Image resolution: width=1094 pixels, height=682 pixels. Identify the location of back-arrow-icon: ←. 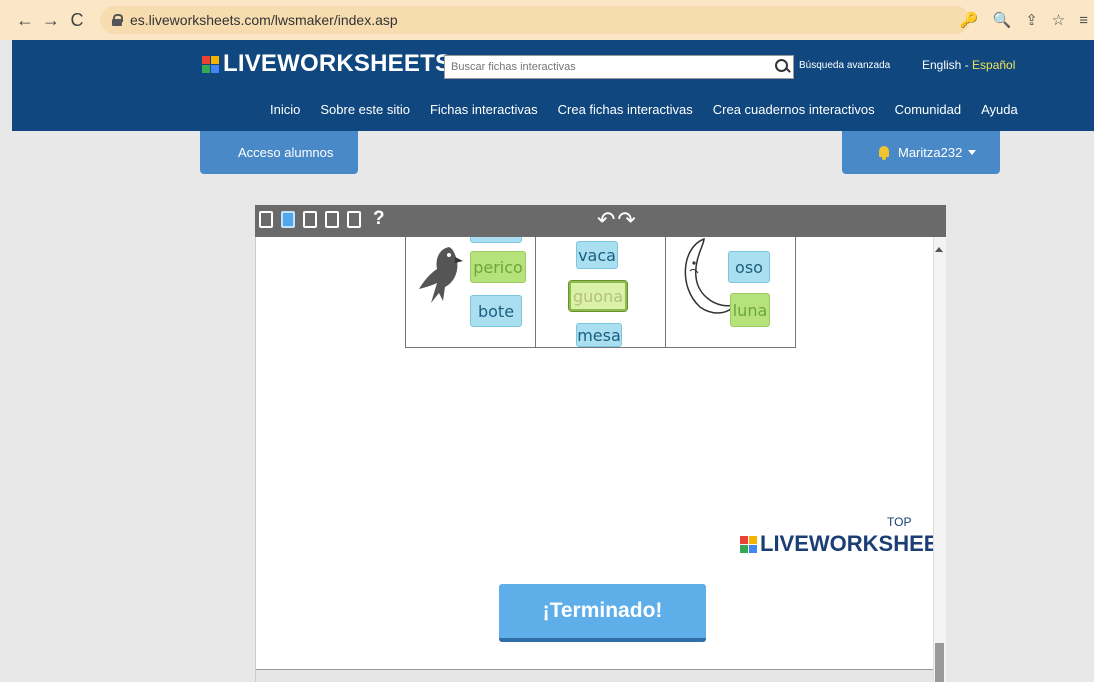
(25, 20).